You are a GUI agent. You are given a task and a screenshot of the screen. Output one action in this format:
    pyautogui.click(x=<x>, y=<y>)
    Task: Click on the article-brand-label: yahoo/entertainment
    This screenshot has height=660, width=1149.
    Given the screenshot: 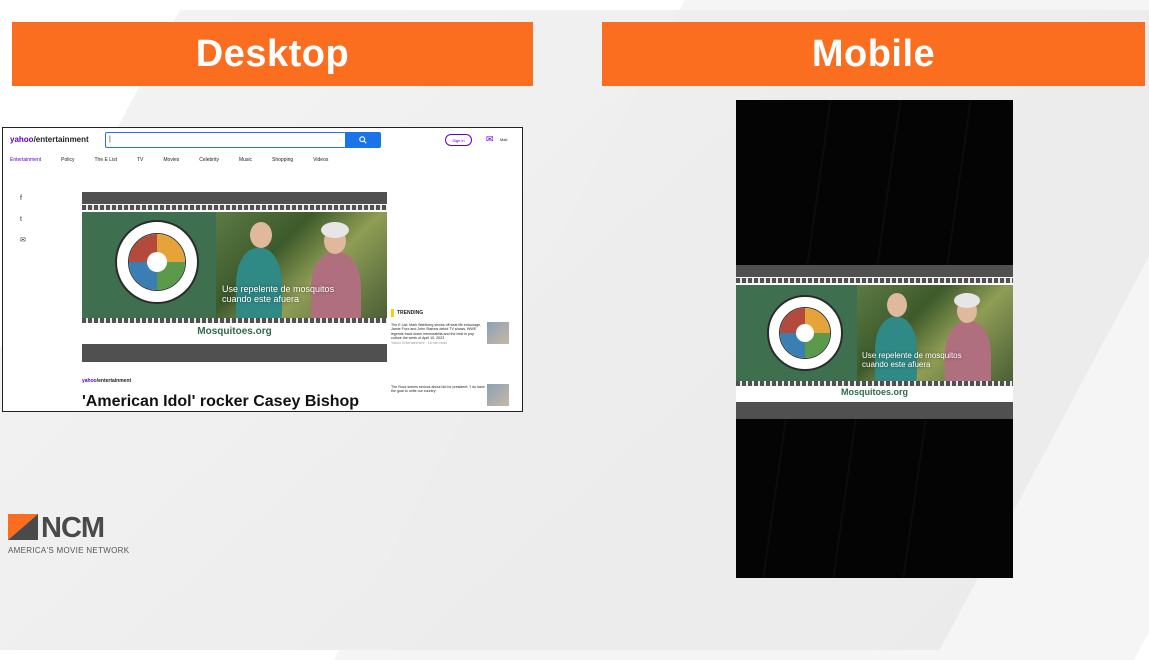 What is the action you would take?
    pyautogui.click(x=107, y=381)
    